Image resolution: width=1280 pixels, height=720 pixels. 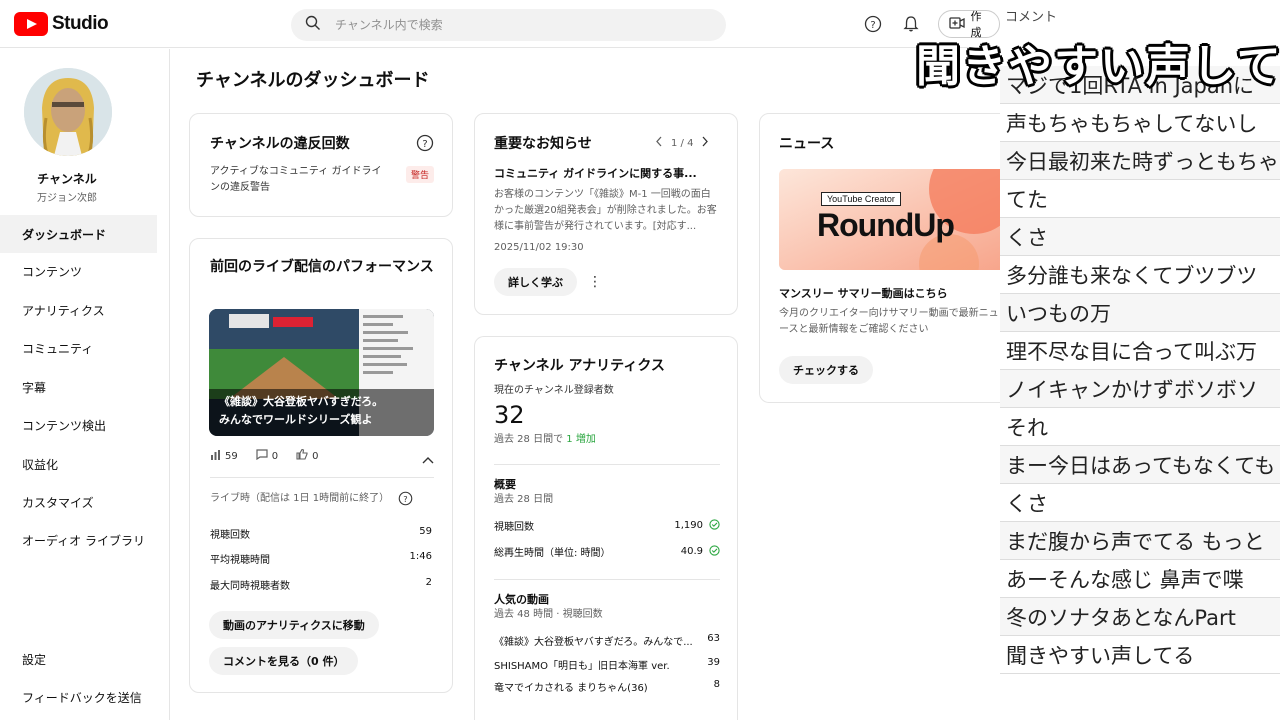 I want to click on sidebar-item-community: コミュニティ, so click(x=78, y=348).